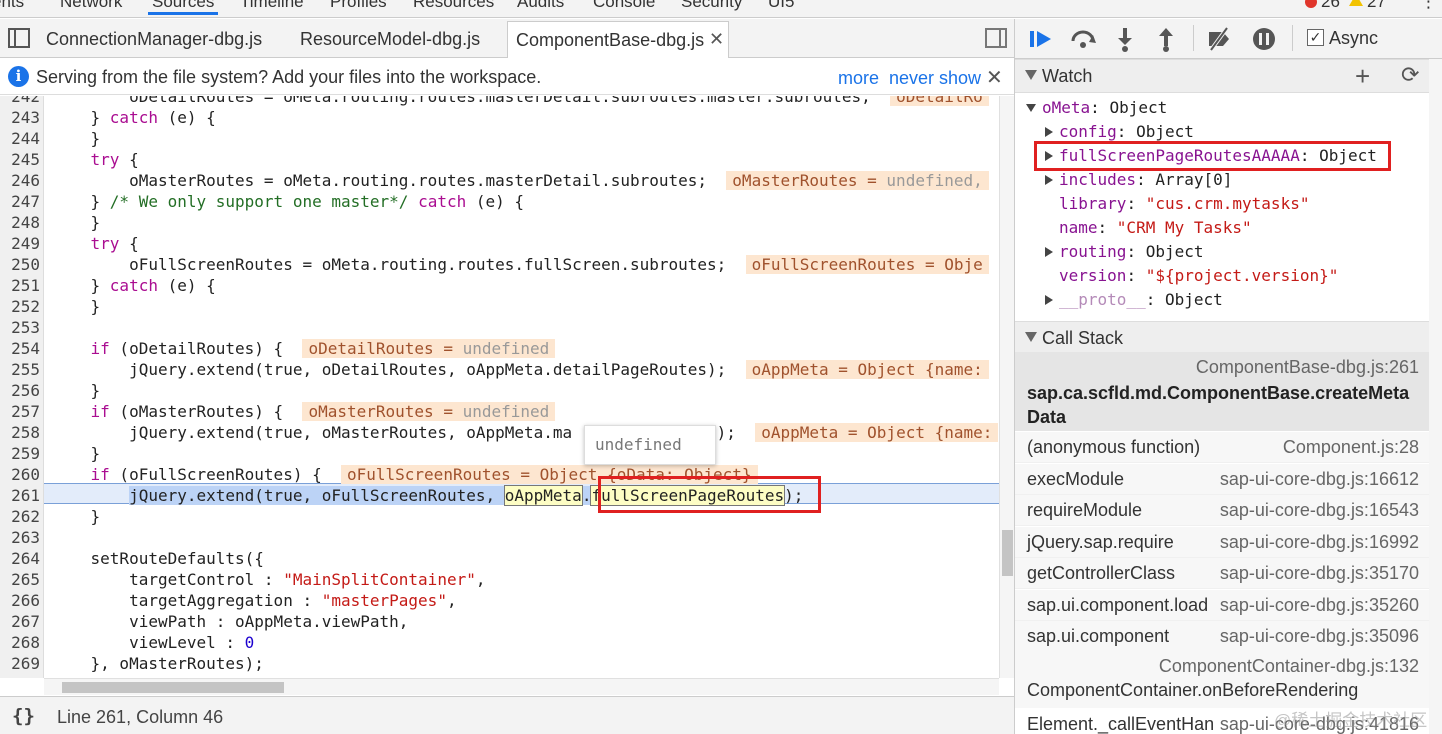 This screenshot has width=1442, height=734. I want to click on watch-property: includes: Array[0], so click(1228, 180).